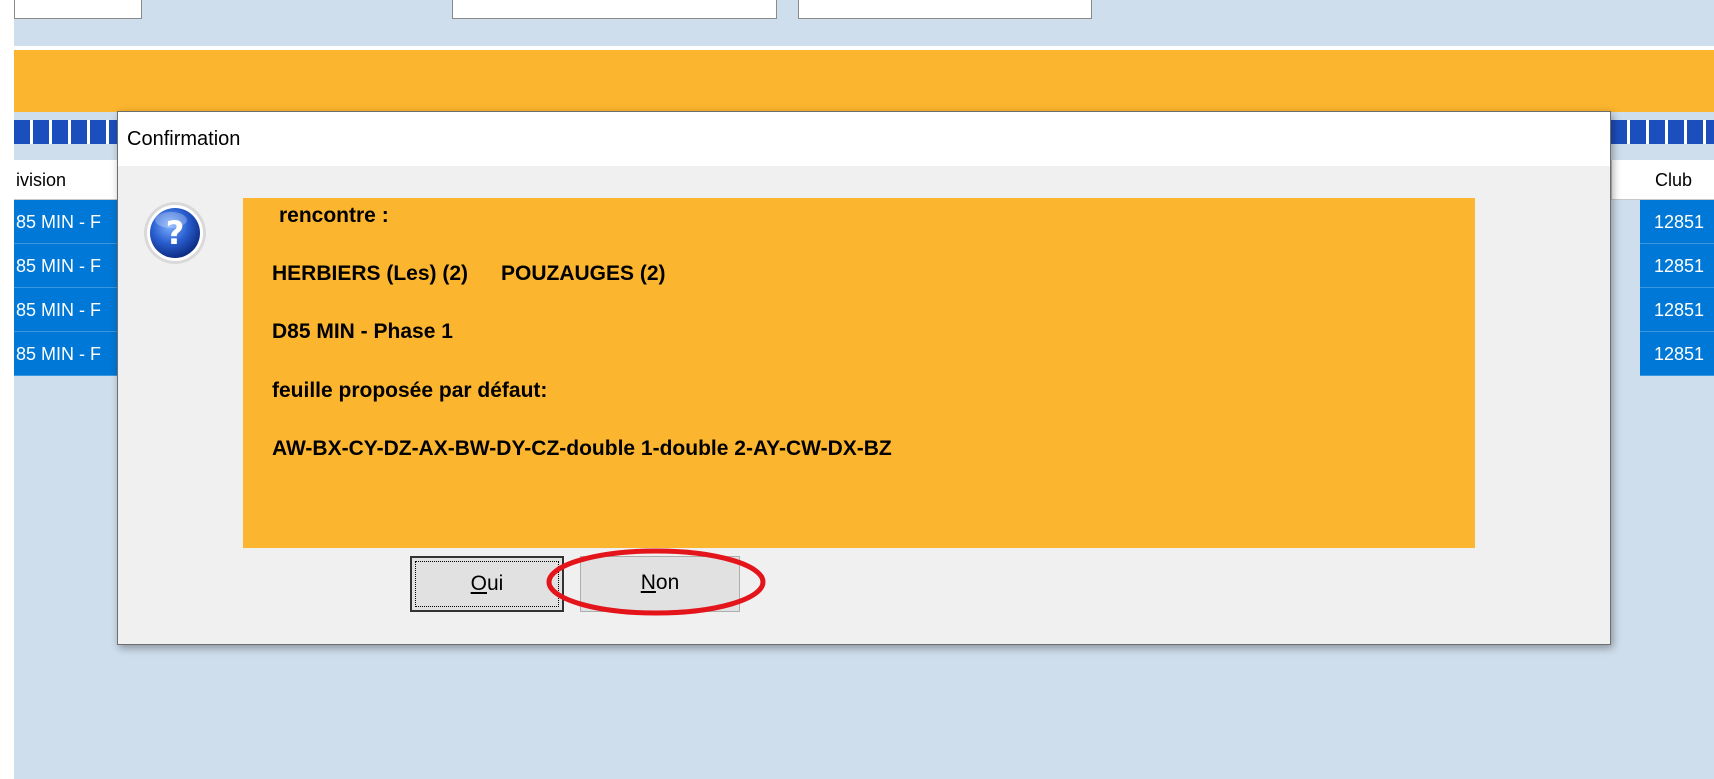 The image size is (1714, 779). Describe the element at coordinates (334, 215) in the screenshot. I see `message-rencontre: rencontre :` at that location.